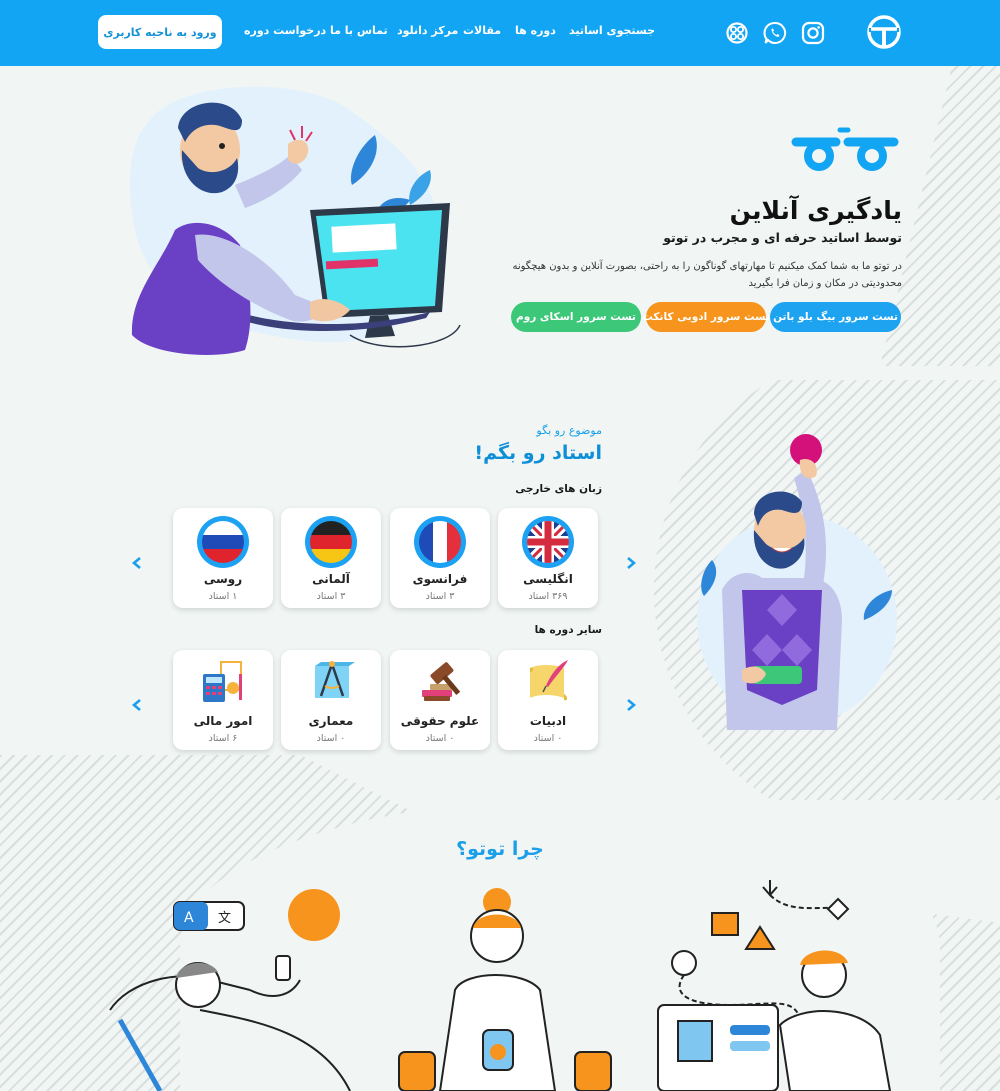  I want to click on language-card-english: انگلیسی ۳۶۹ استاد, so click(548, 558).